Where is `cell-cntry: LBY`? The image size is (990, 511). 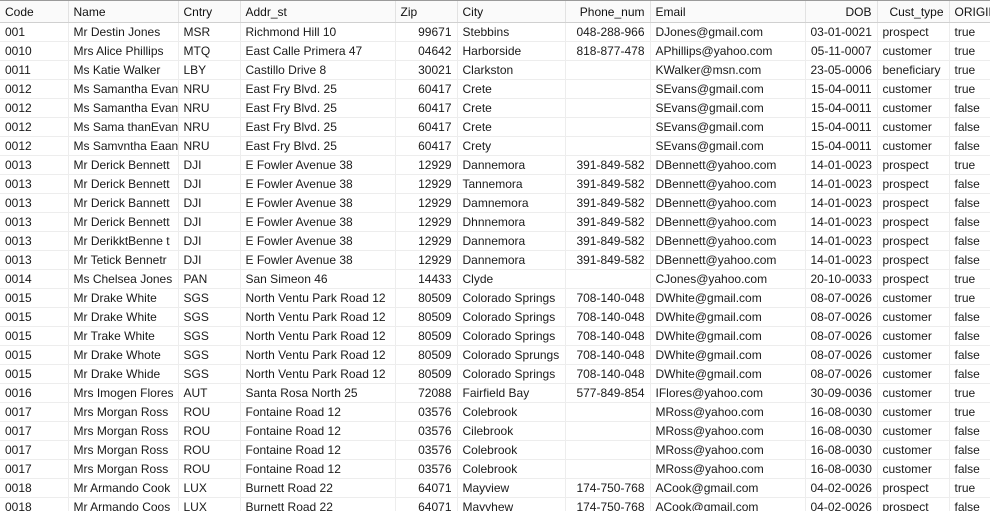 cell-cntry: LBY is located at coordinates (209, 70).